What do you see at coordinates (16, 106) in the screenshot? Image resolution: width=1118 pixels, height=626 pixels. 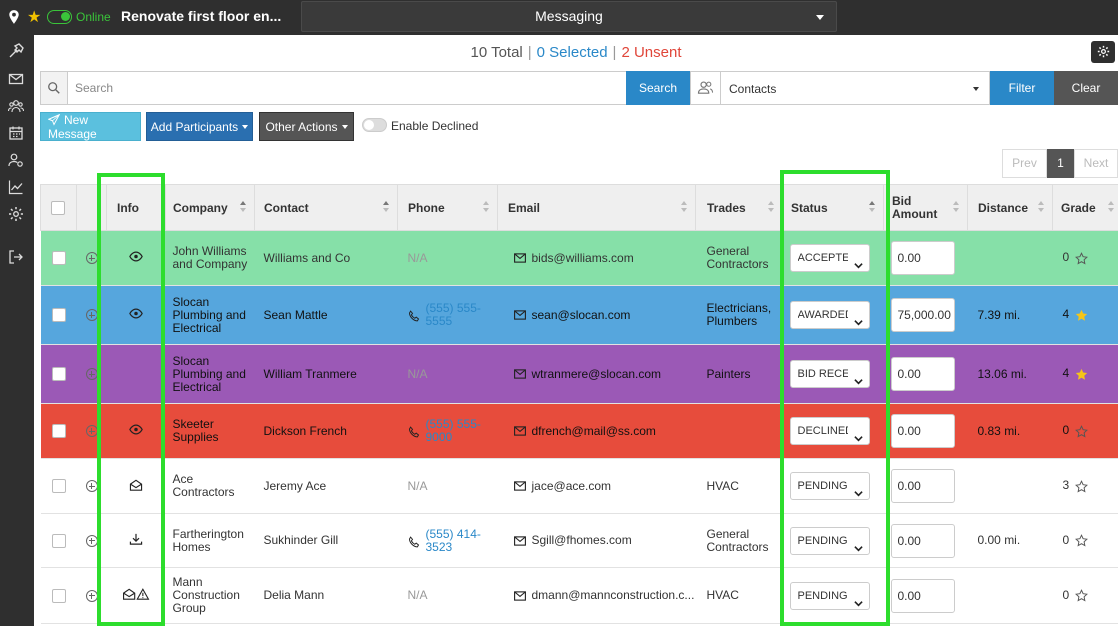 I see `users-icon` at bounding box center [16, 106].